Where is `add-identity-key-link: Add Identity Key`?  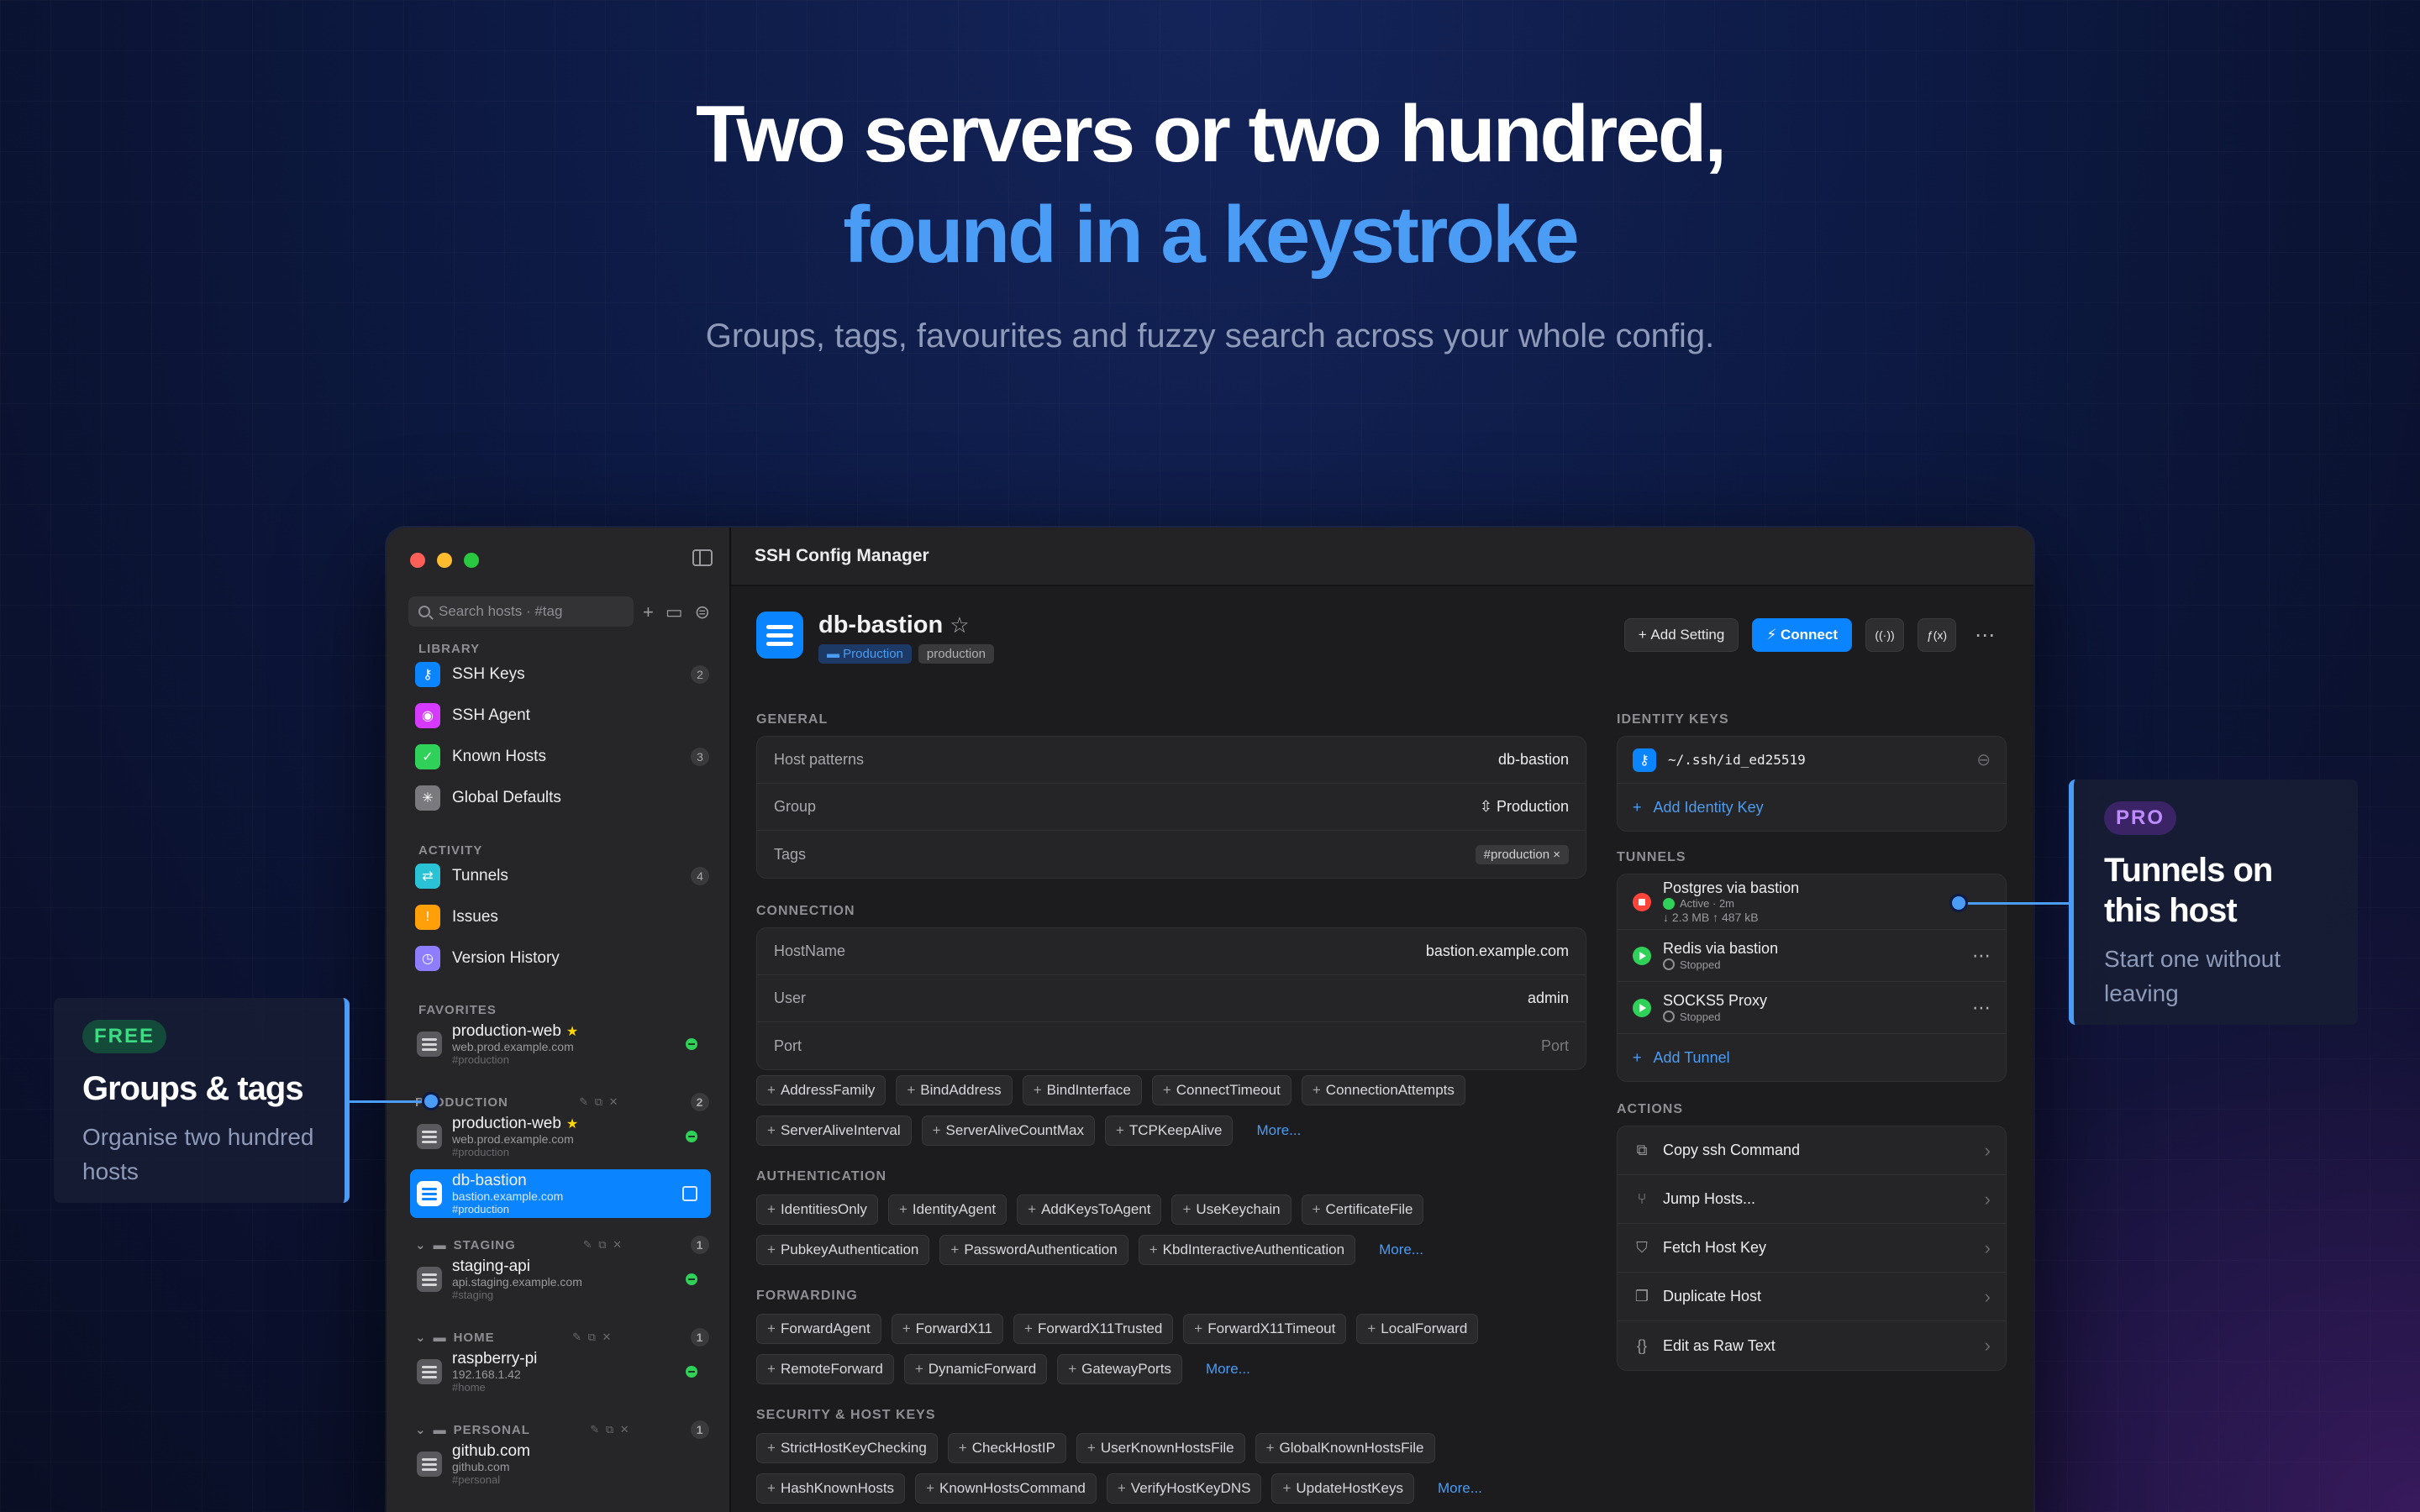
add-identity-key-link: Add Identity Key is located at coordinates (1709, 807).